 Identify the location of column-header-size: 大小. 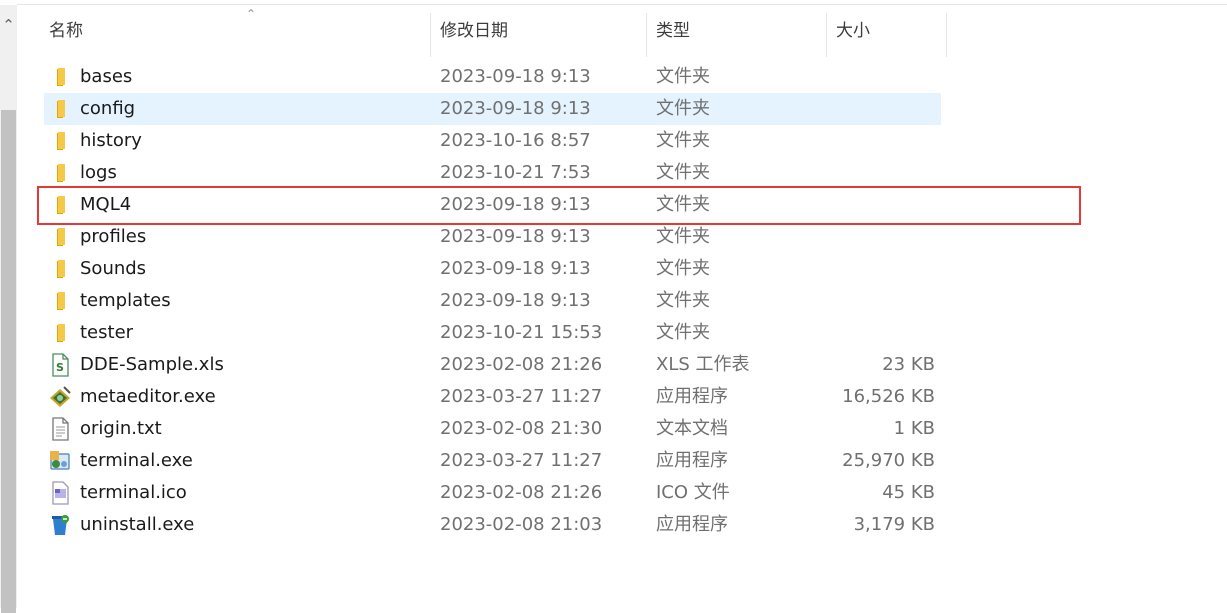
(853, 31).